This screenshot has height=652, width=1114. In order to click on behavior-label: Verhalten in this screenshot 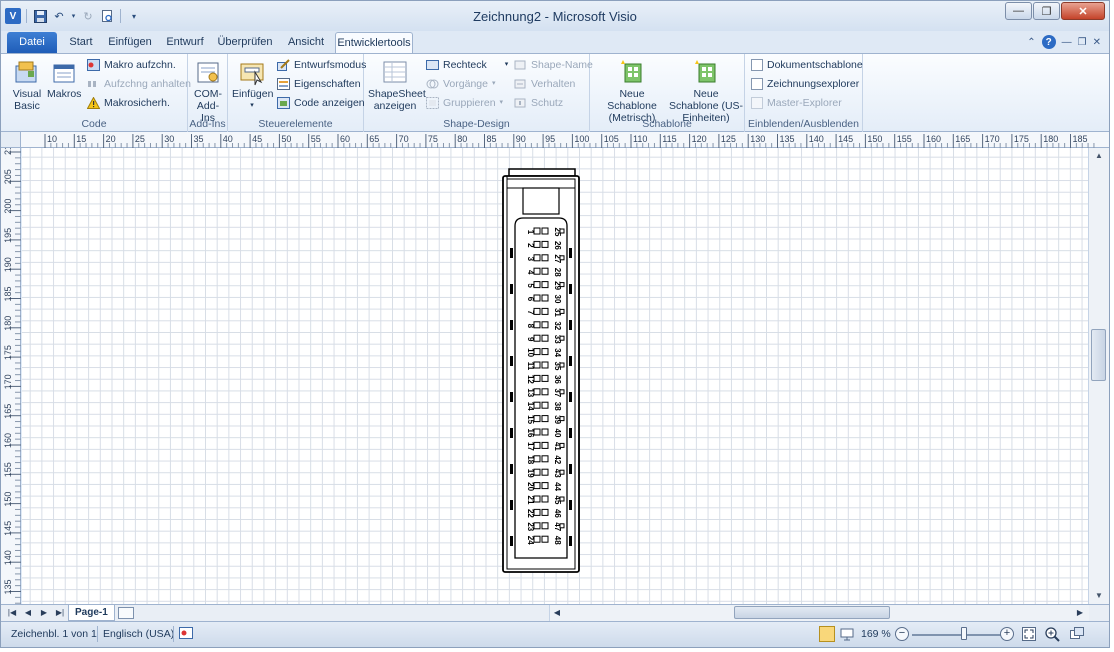, I will do `click(553, 84)`.